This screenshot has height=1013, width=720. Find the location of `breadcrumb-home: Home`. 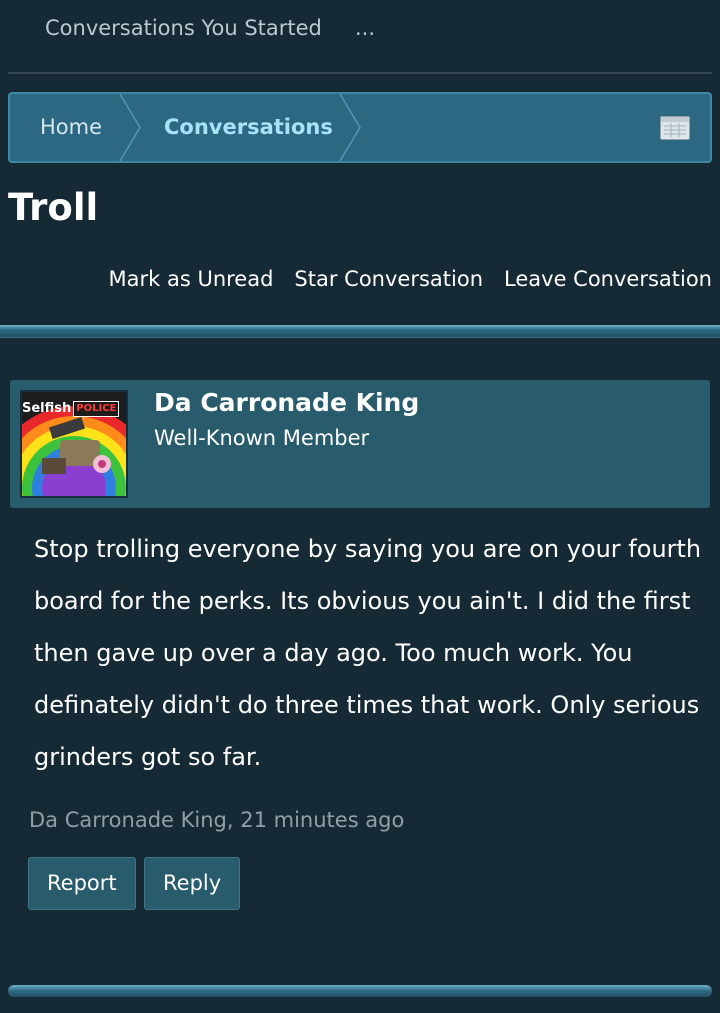

breadcrumb-home: Home is located at coordinates (71, 127).